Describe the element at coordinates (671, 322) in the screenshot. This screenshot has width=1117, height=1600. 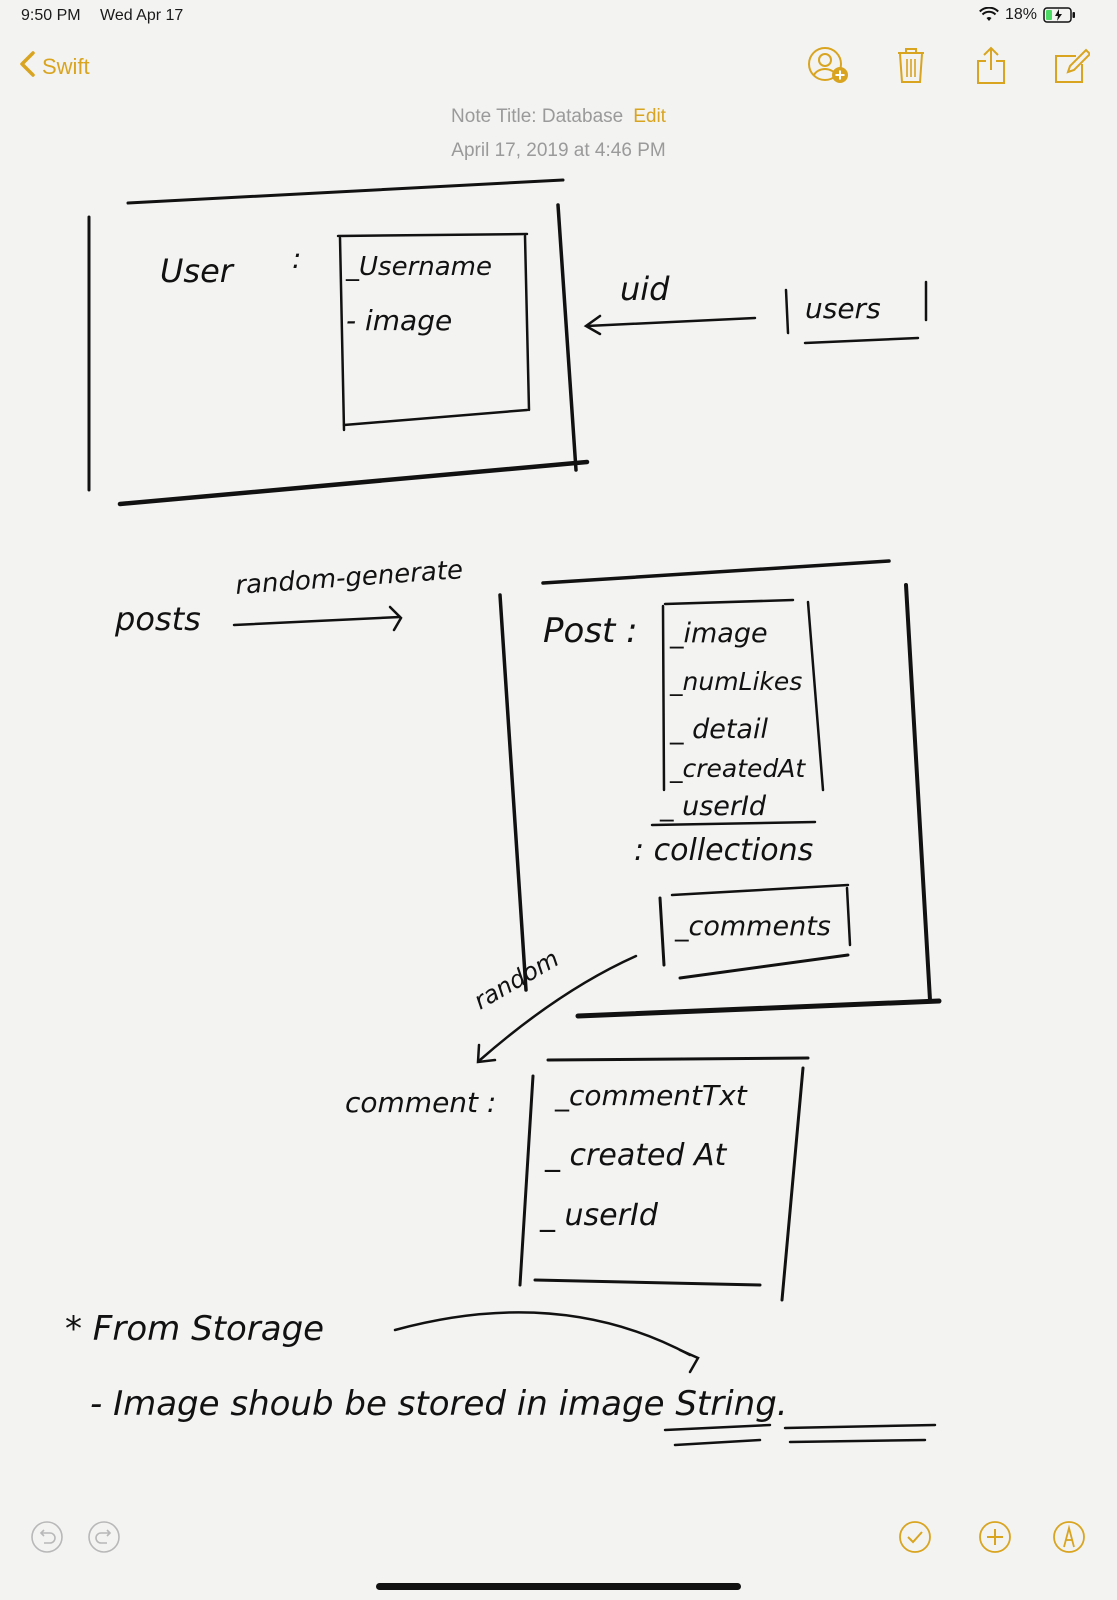
I see `uid-arrow` at that location.